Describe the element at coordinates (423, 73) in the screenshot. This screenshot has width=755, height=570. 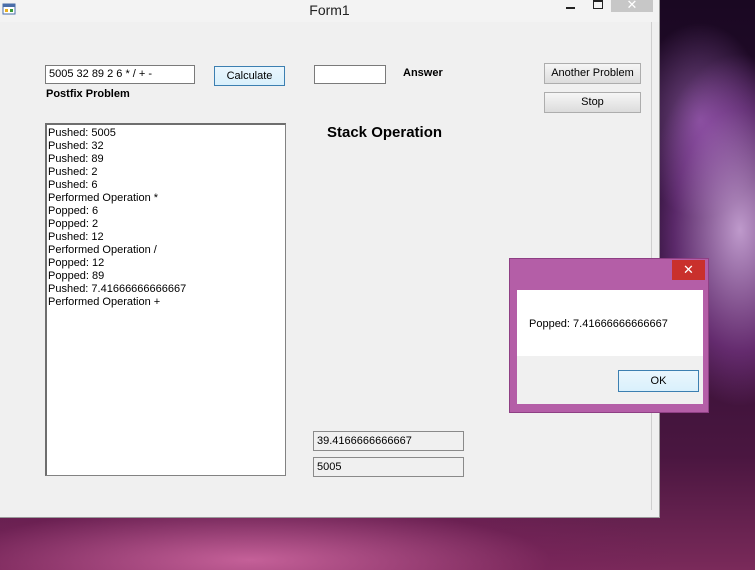
I see `answer-label: Answer` at that location.